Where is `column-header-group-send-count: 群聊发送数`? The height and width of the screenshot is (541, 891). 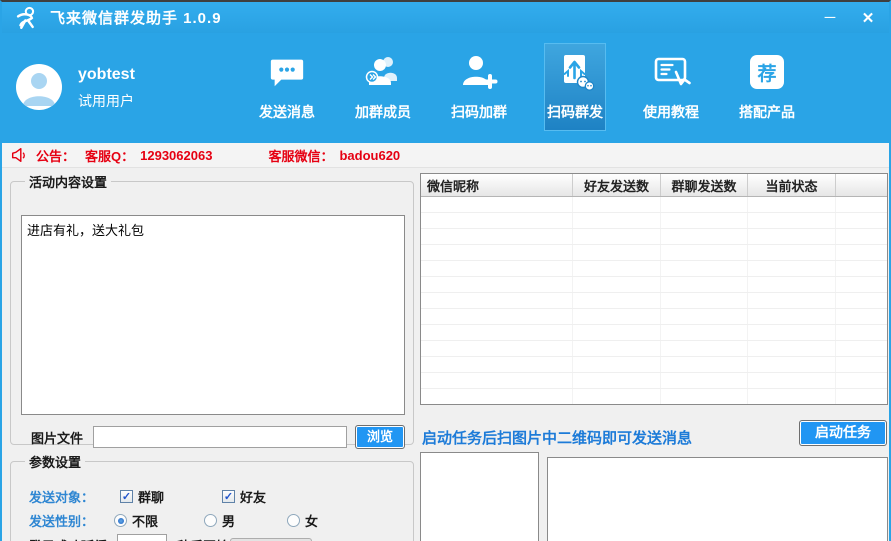
column-header-group-send-count: 群聊发送数 is located at coordinates (704, 185).